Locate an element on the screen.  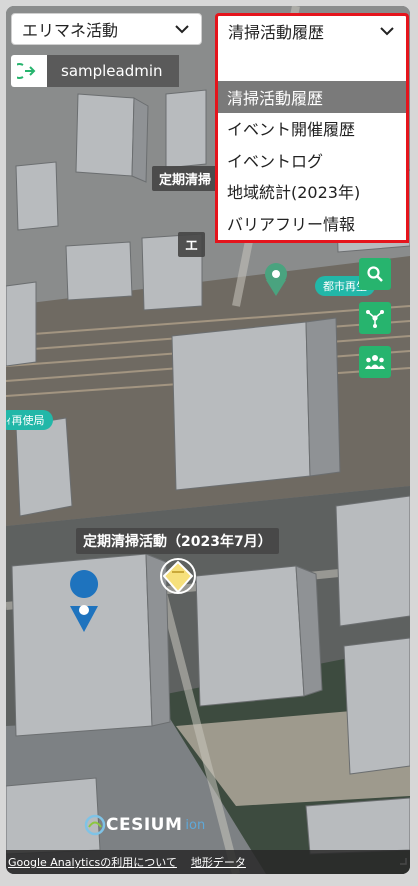
area-select-value: エリマネ活動 is located at coordinates (70, 30).